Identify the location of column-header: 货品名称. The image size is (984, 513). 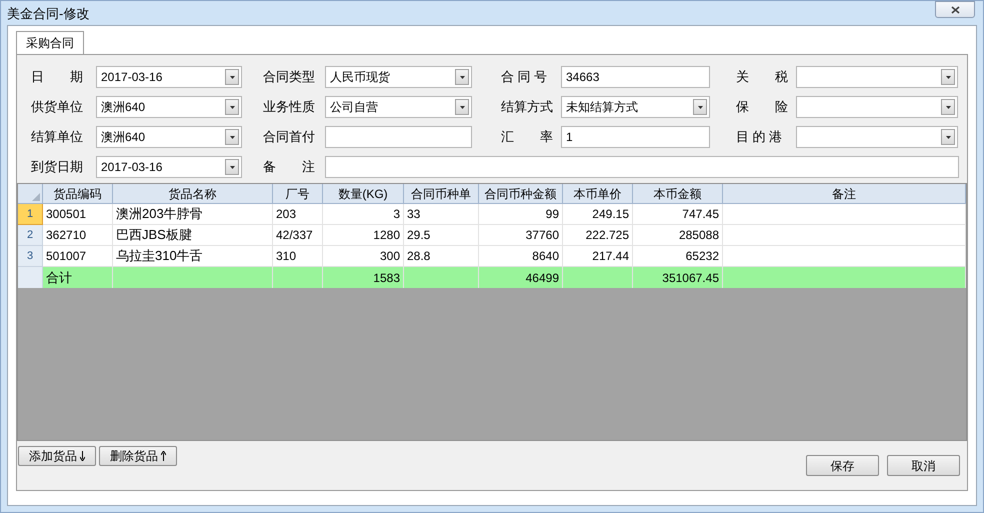
(193, 193).